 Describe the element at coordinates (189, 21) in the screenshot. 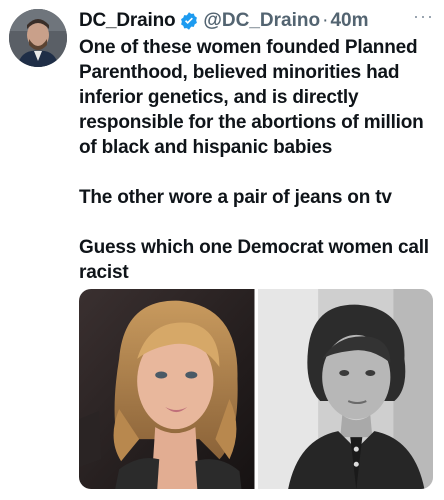

I see `verified-badge-icon` at that location.